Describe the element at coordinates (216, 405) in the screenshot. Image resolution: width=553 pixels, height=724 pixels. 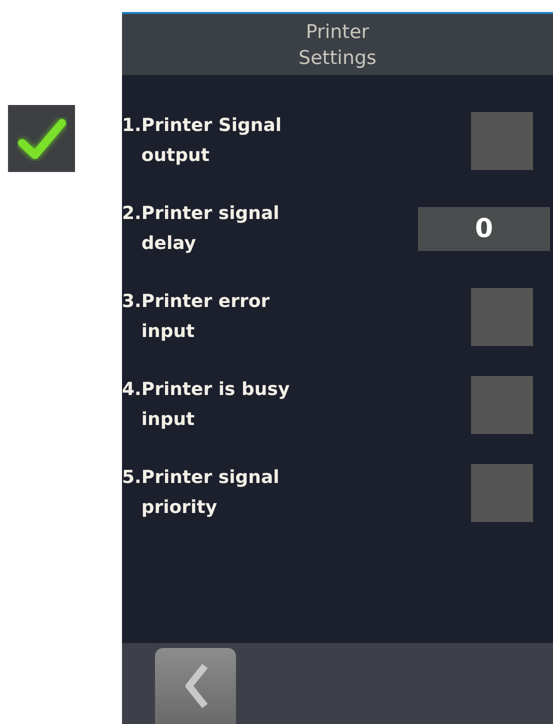
I see `setting-label: Printer is busy input` at that location.